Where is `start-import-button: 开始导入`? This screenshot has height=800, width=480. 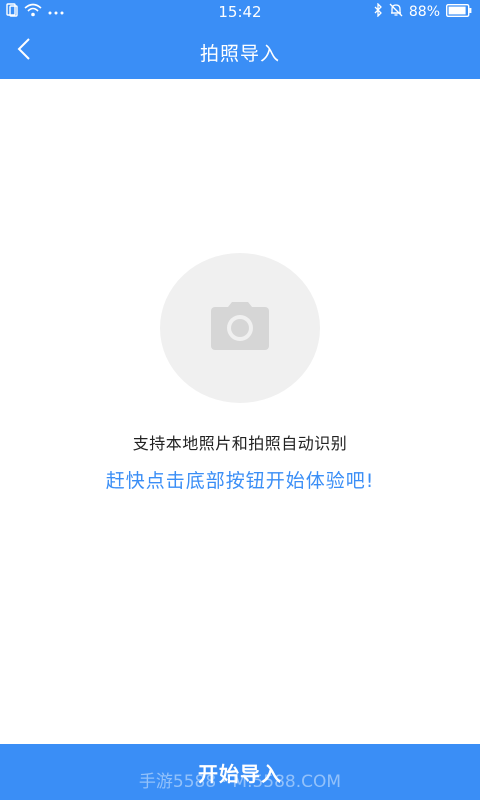
start-import-button: 开始导入 is located at coordinates (240, 772).